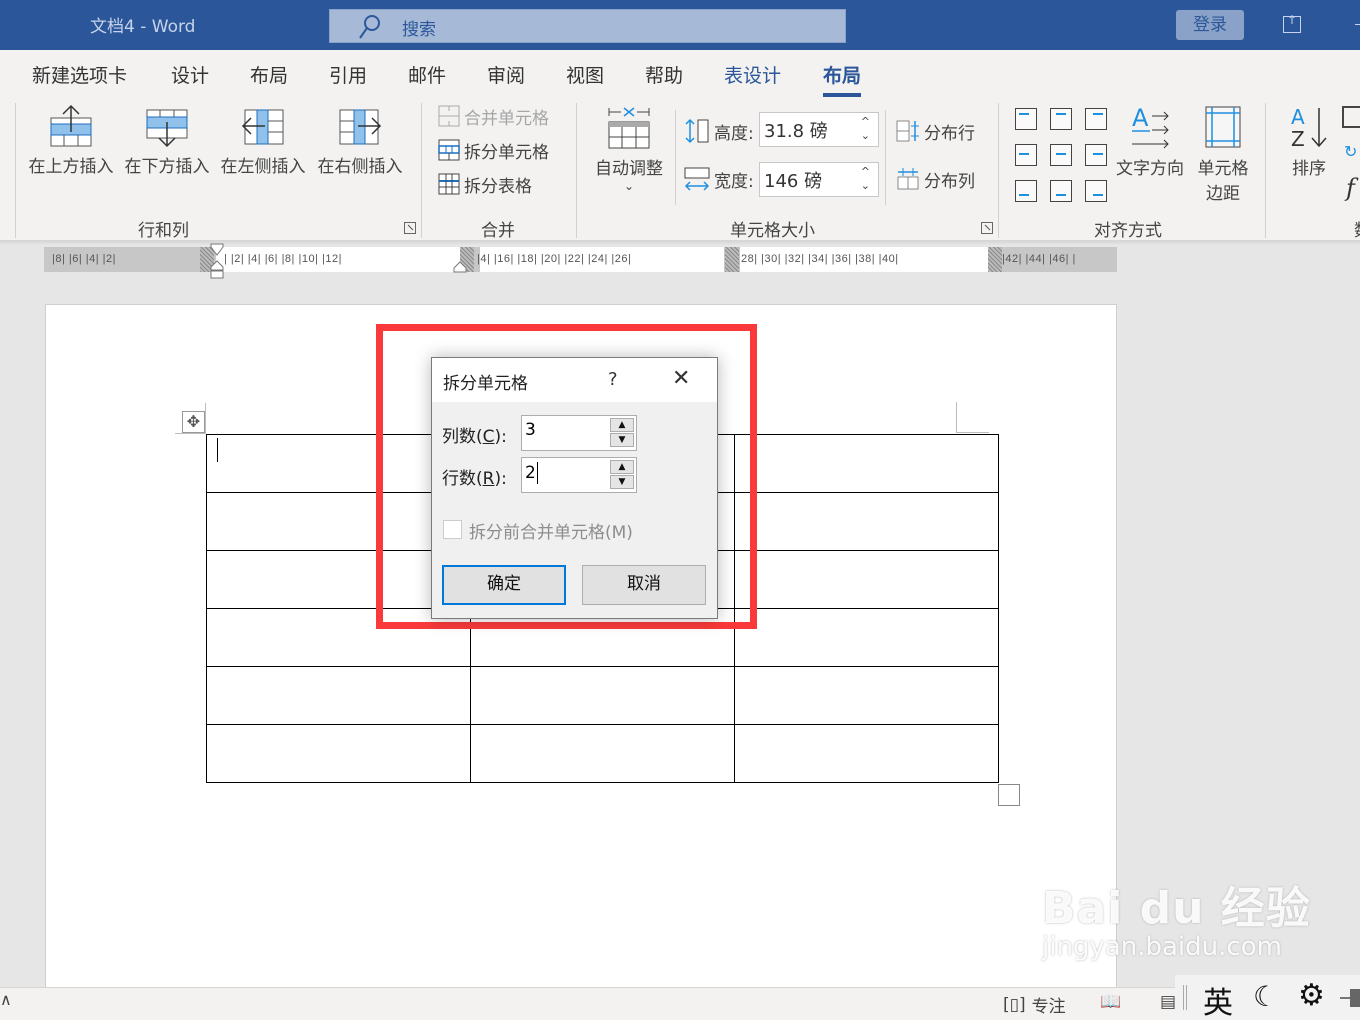 The height and width of the screenshot is (1020, 1360). What do you see at coordinates (629, 148) in the screenshot?
I see `autofit-button: 自动调整 ⌄` at bounding box center [629, 148].